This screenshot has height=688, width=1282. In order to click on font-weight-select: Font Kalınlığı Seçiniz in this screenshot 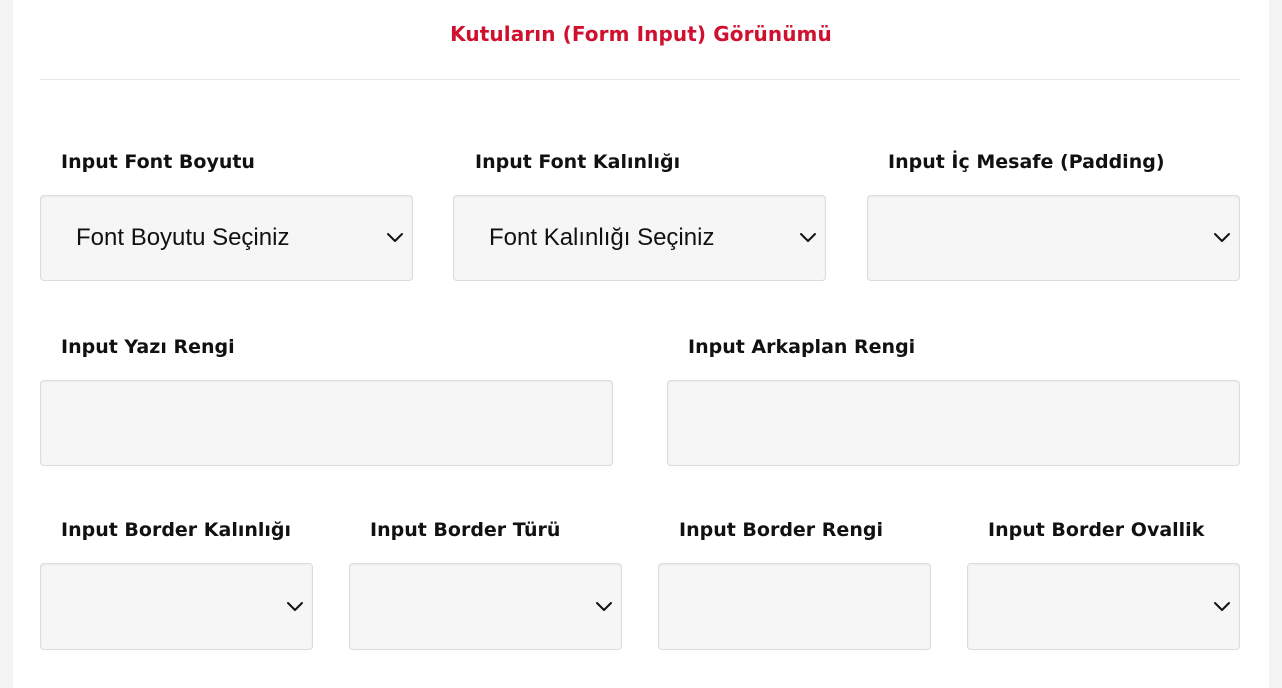, I will do `click(639, 238)`.